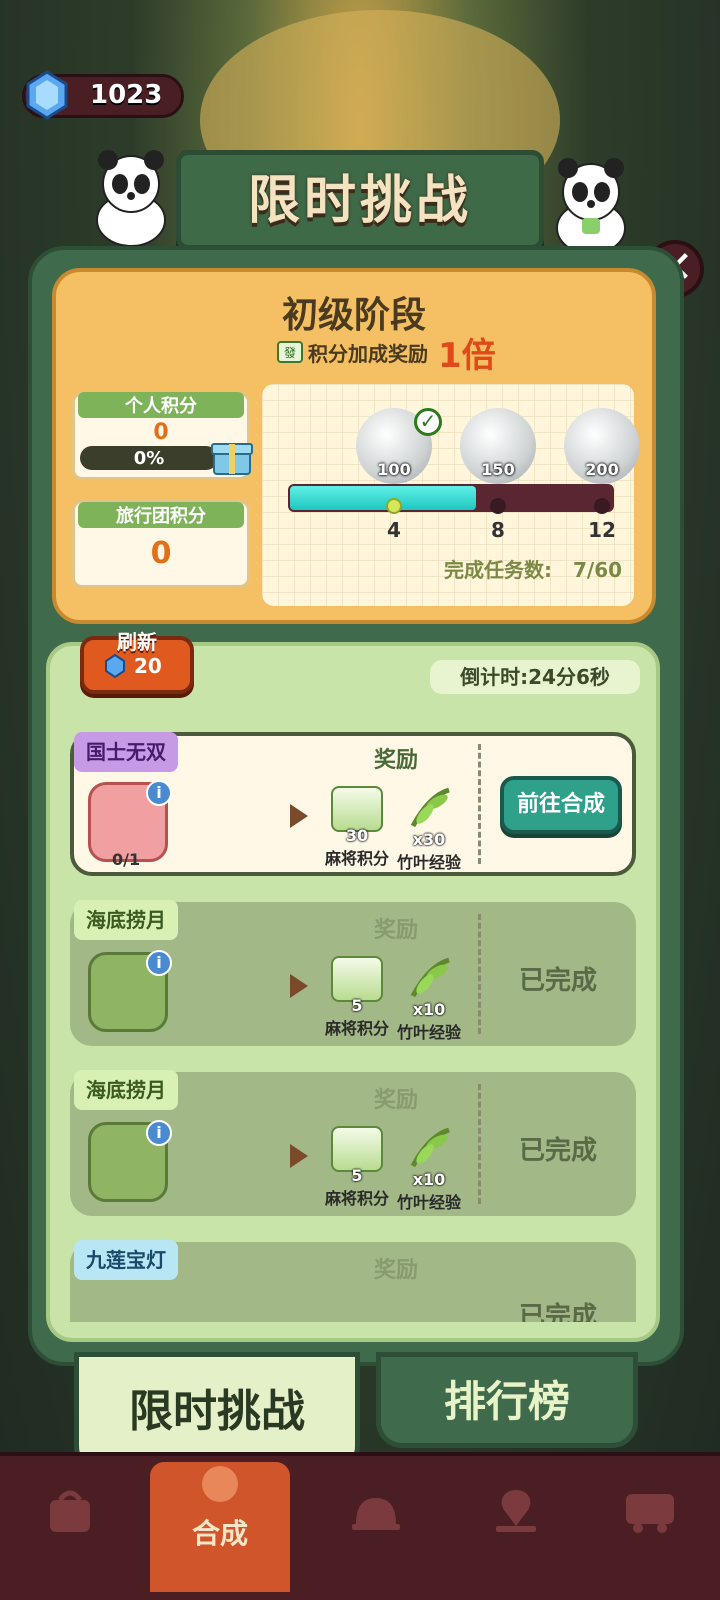 This screenshot has height=1600, width=720. I want to click on refresh-cost: 20, so click(133, 666).